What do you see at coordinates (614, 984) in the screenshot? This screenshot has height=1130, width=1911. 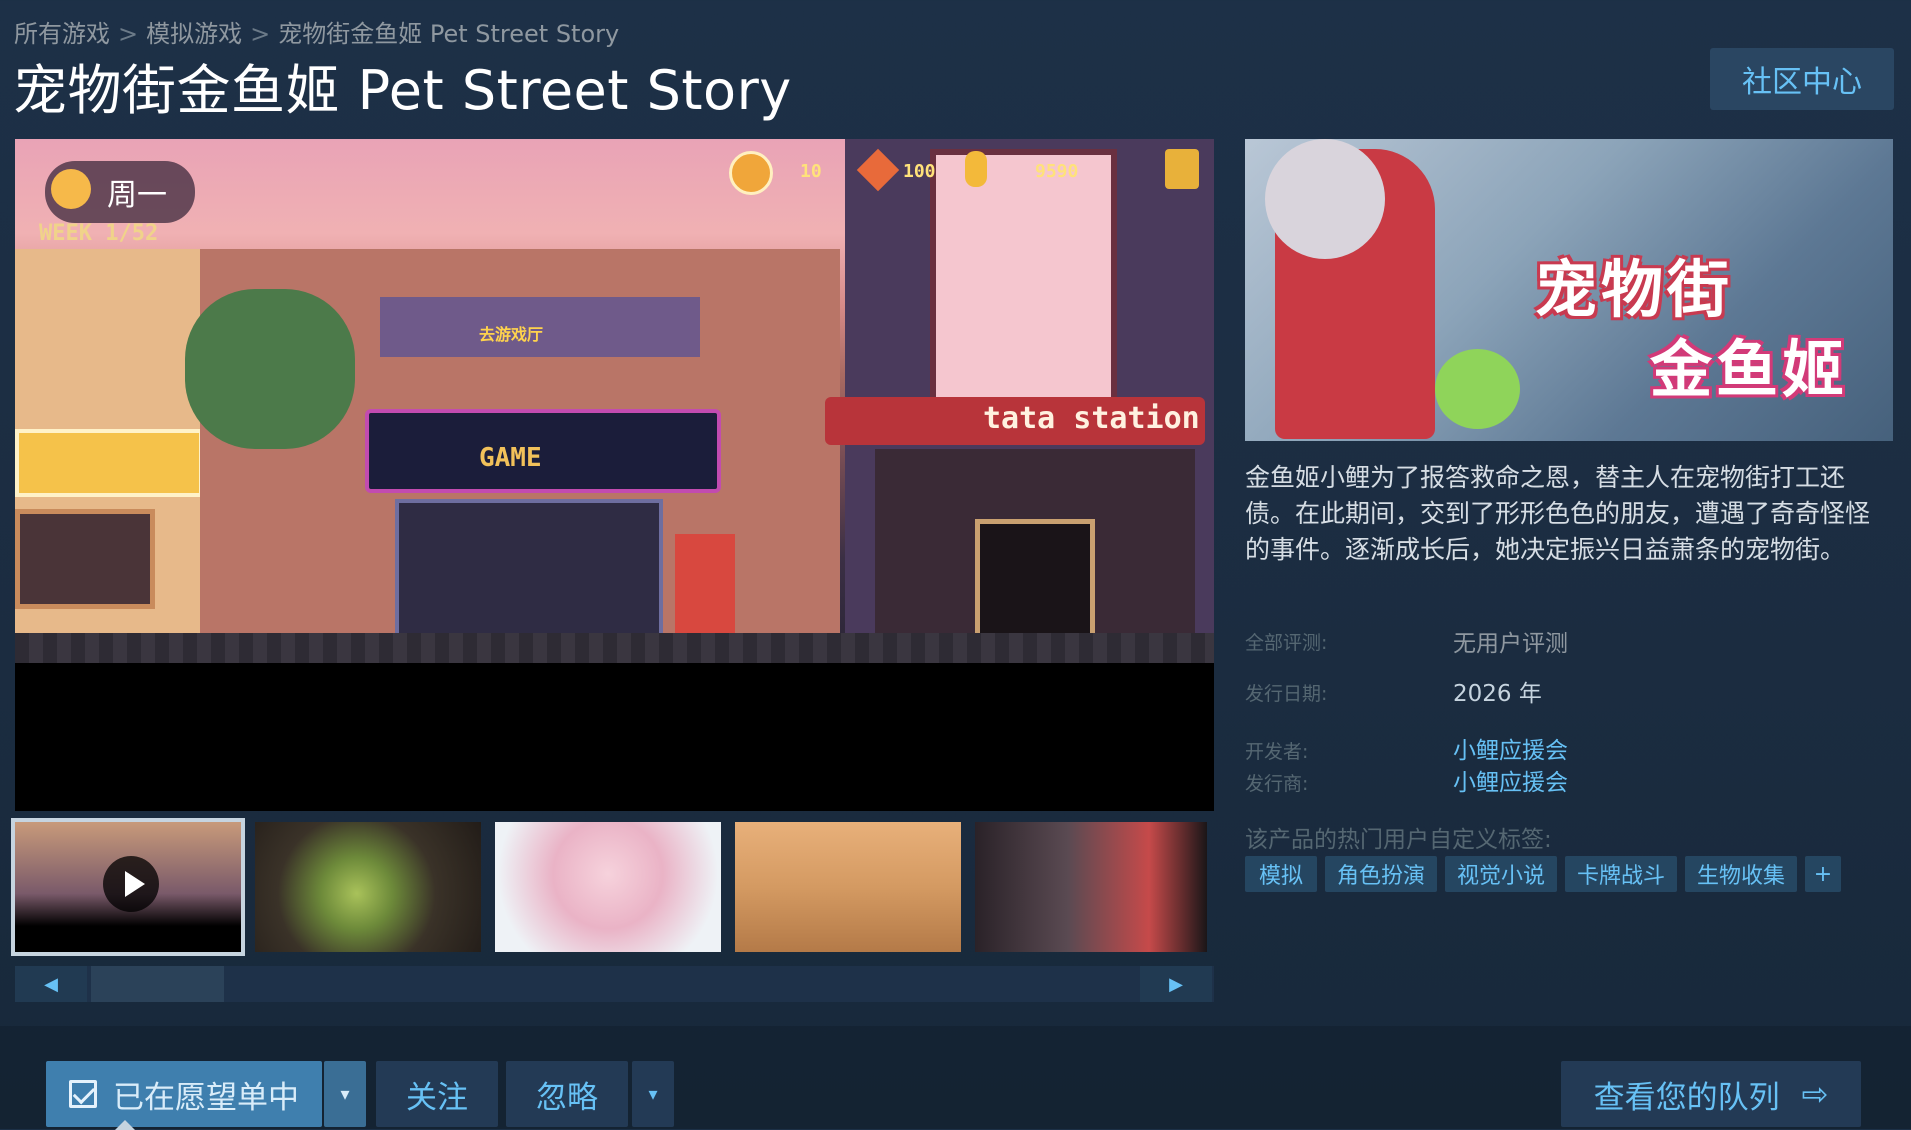 I see `thumbnail-scrollbar: ◀ ▶` at bounding box center [614, 984].